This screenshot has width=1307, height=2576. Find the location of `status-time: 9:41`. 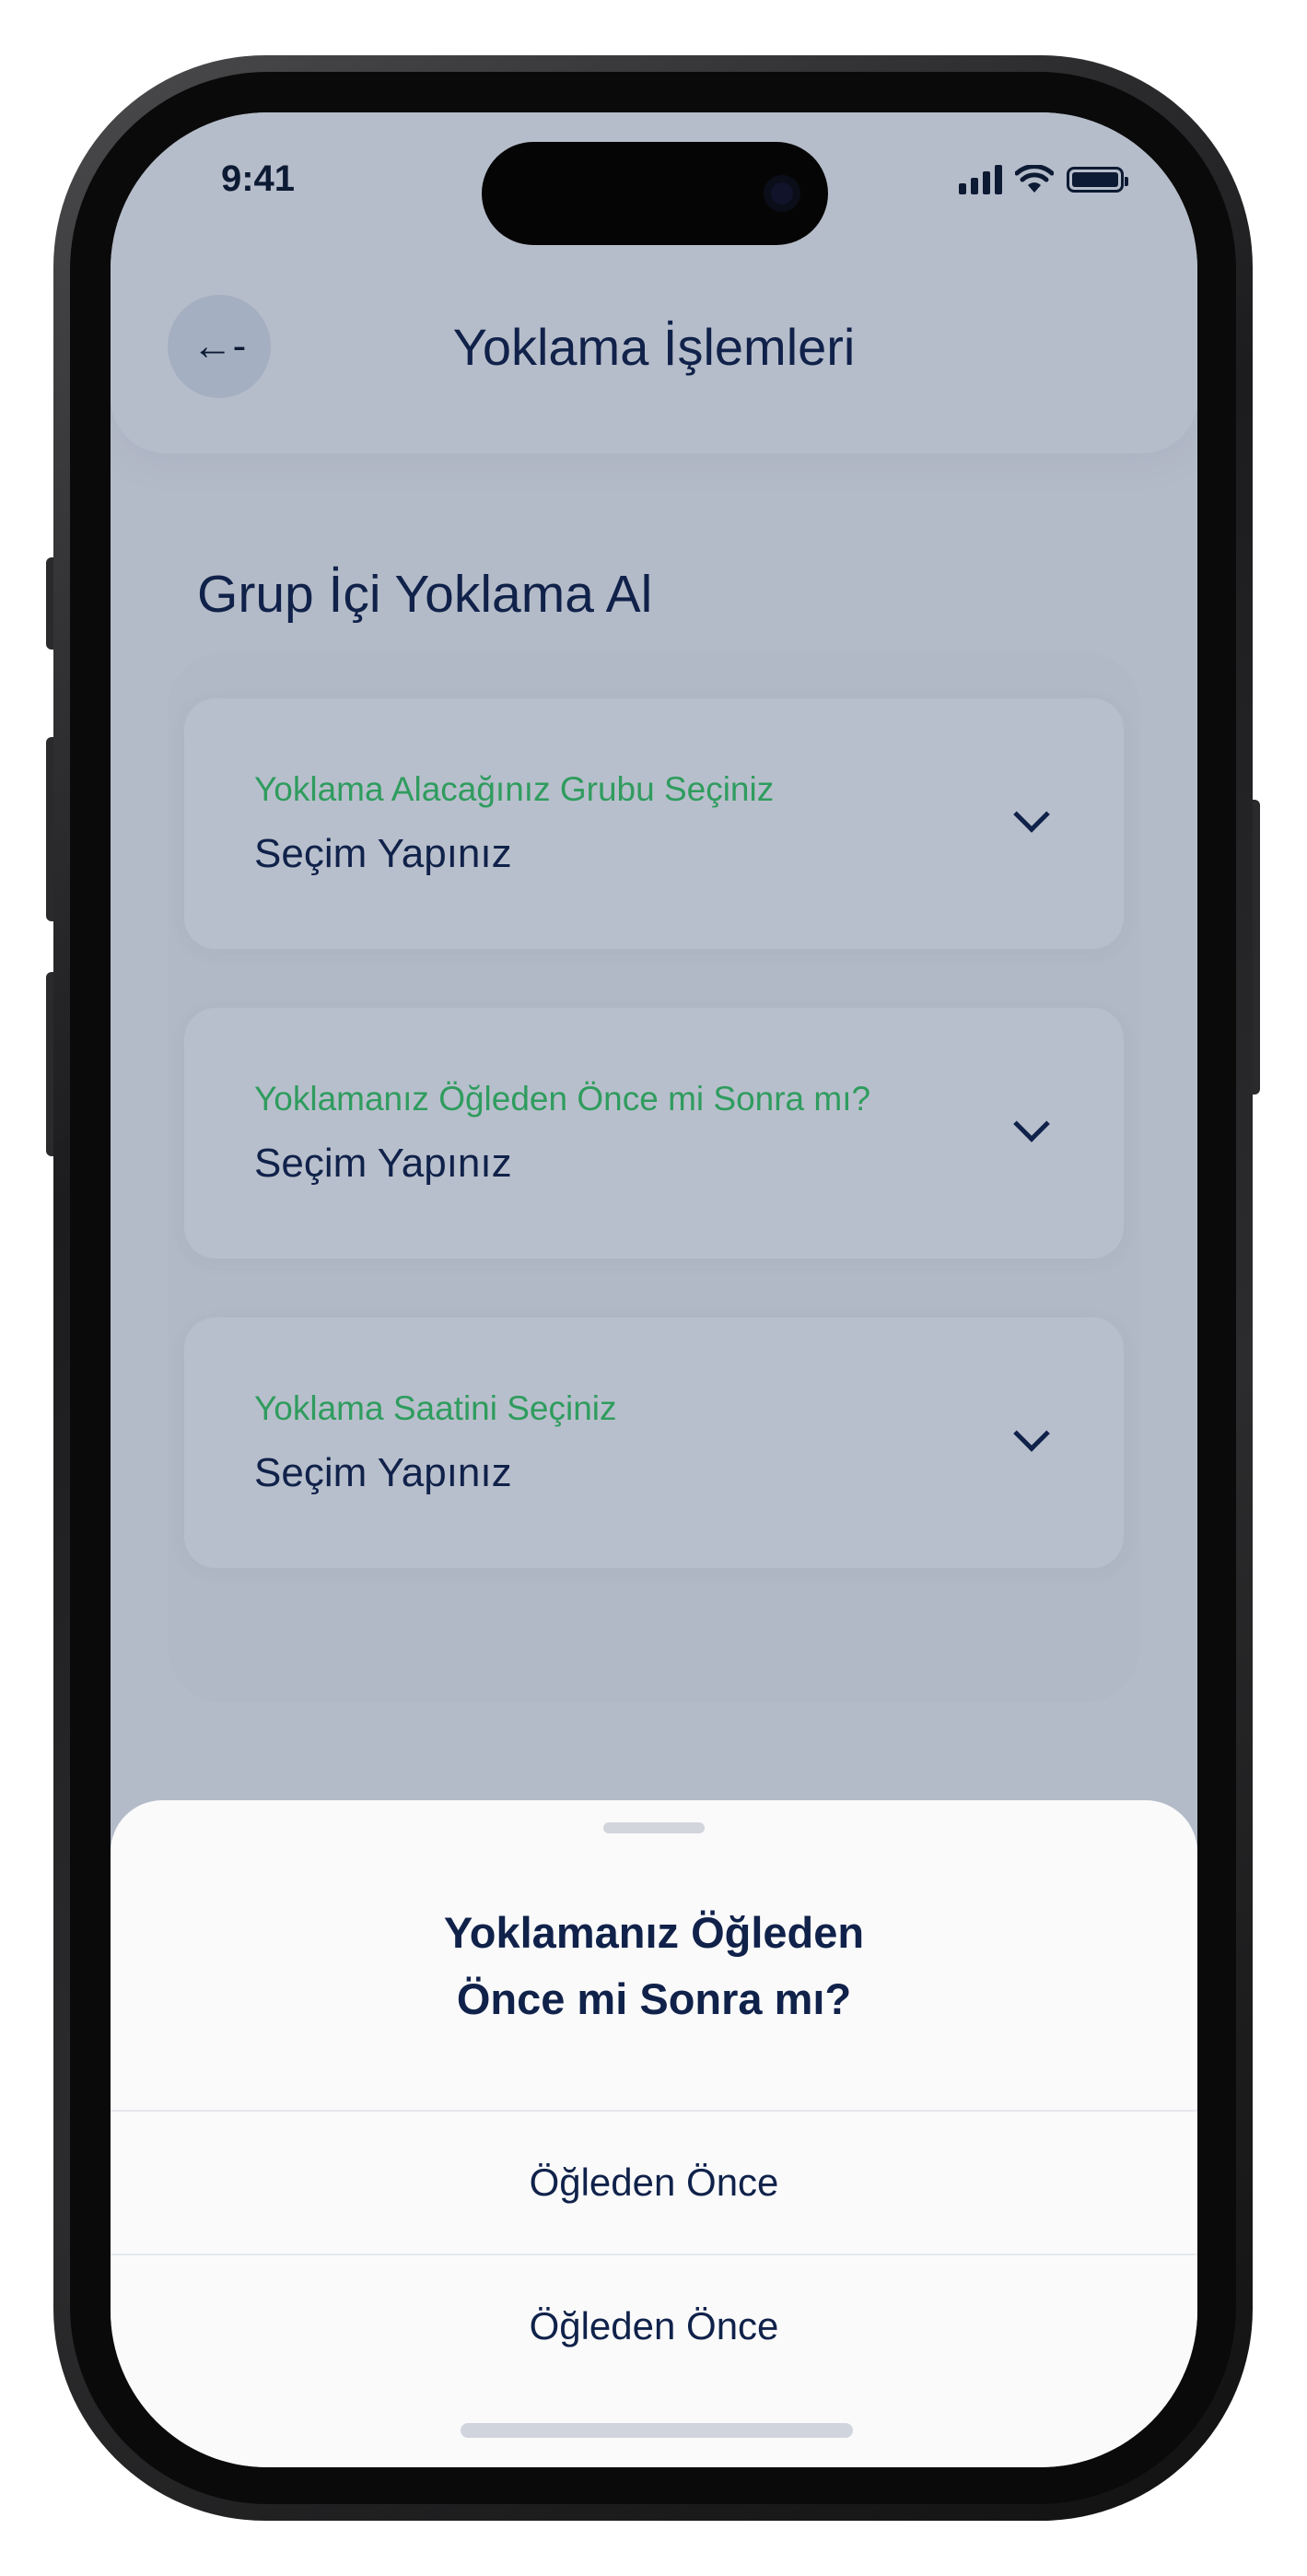

status-time: 9:41 is located at coordinates (258, 179).